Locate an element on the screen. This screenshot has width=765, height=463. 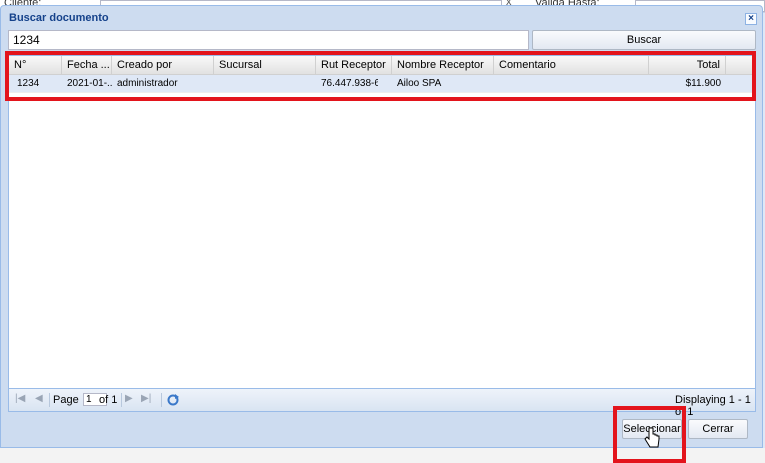
background-bottom is located at coordinates (382, 455).